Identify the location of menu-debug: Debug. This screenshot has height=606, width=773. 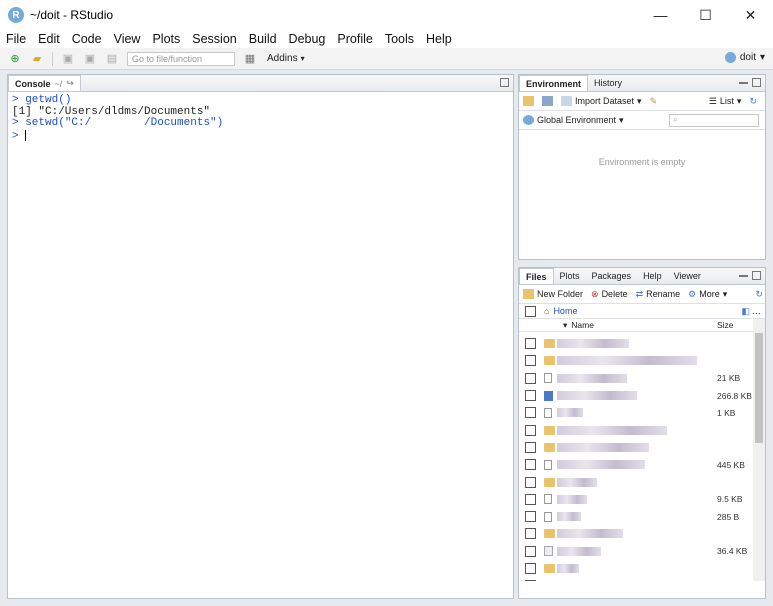
(307, 39).